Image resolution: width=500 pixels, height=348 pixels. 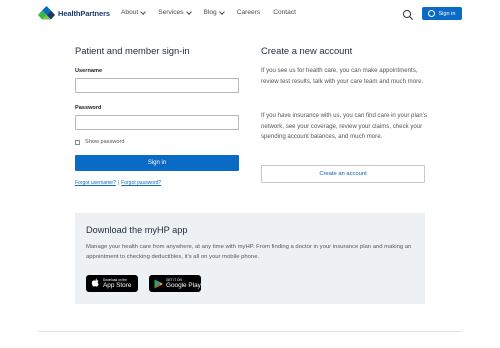 I want to click on create-account-section: Create a new account, so click(x=343, y=50).